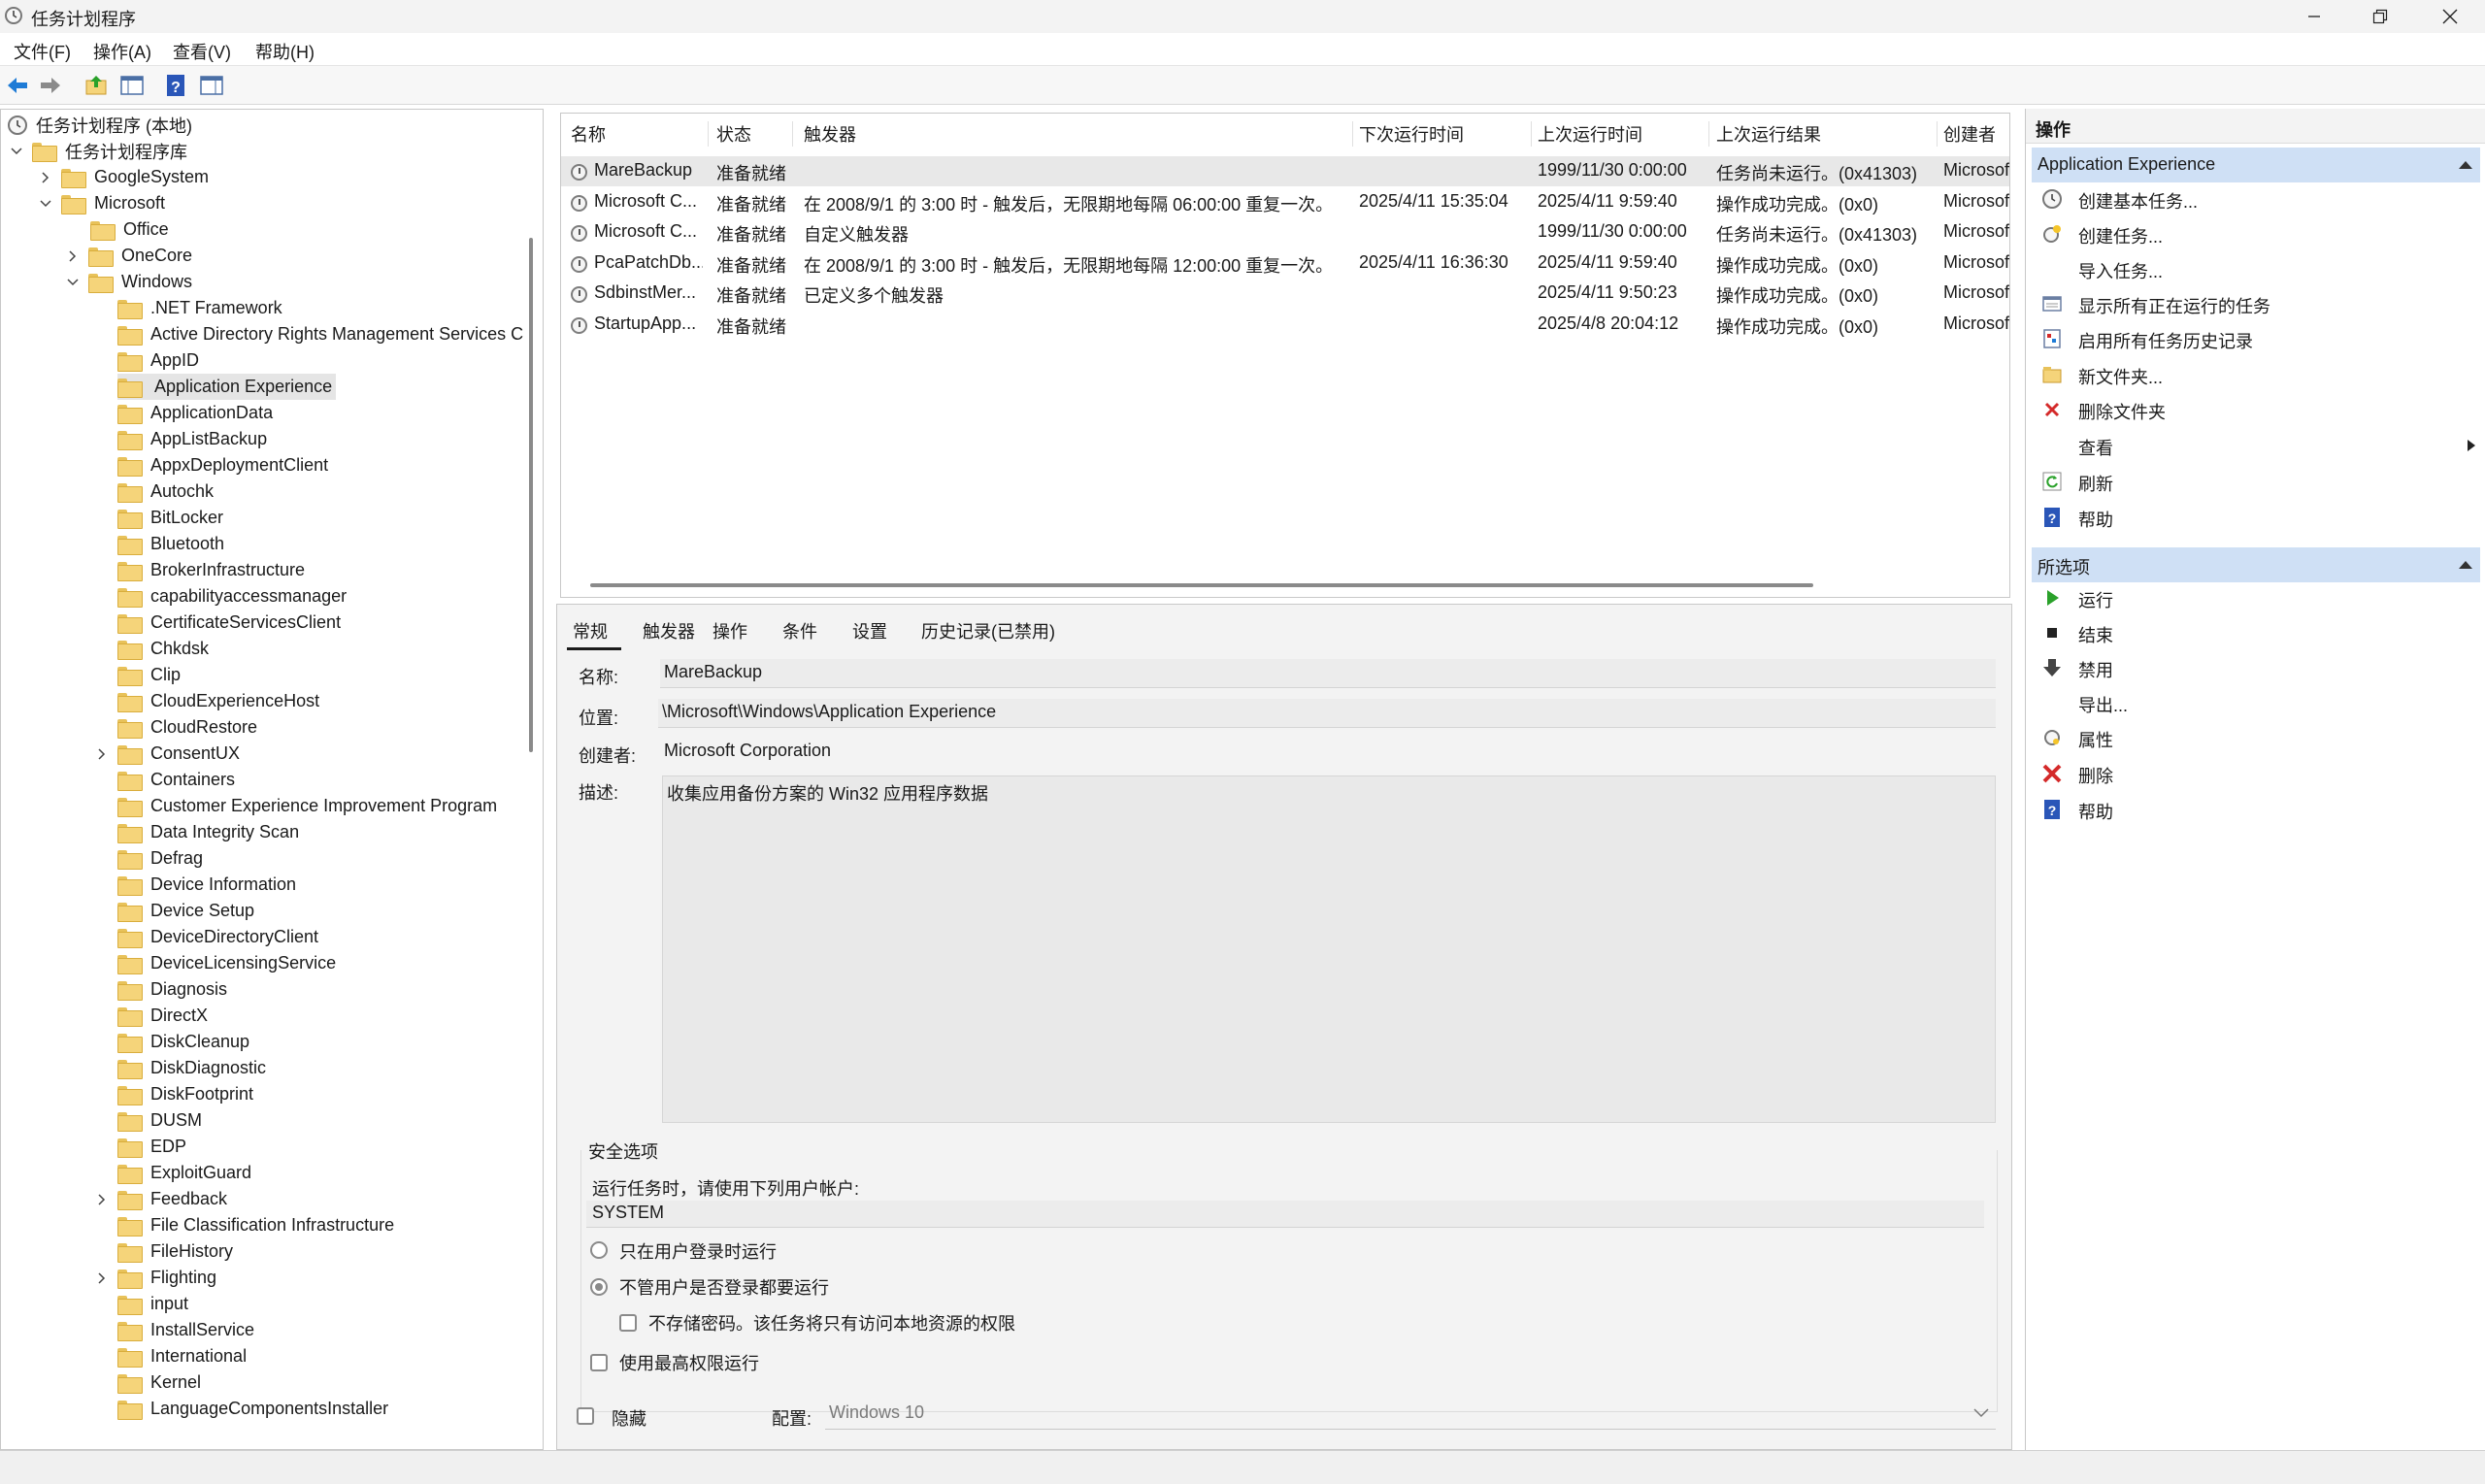  What do you see at coordinates (724, 1287) in the screenshot?
I see `radio-run-whether-logged-on-label: 不管用户是否登录都要运行` at bounding box center [724, 1287].